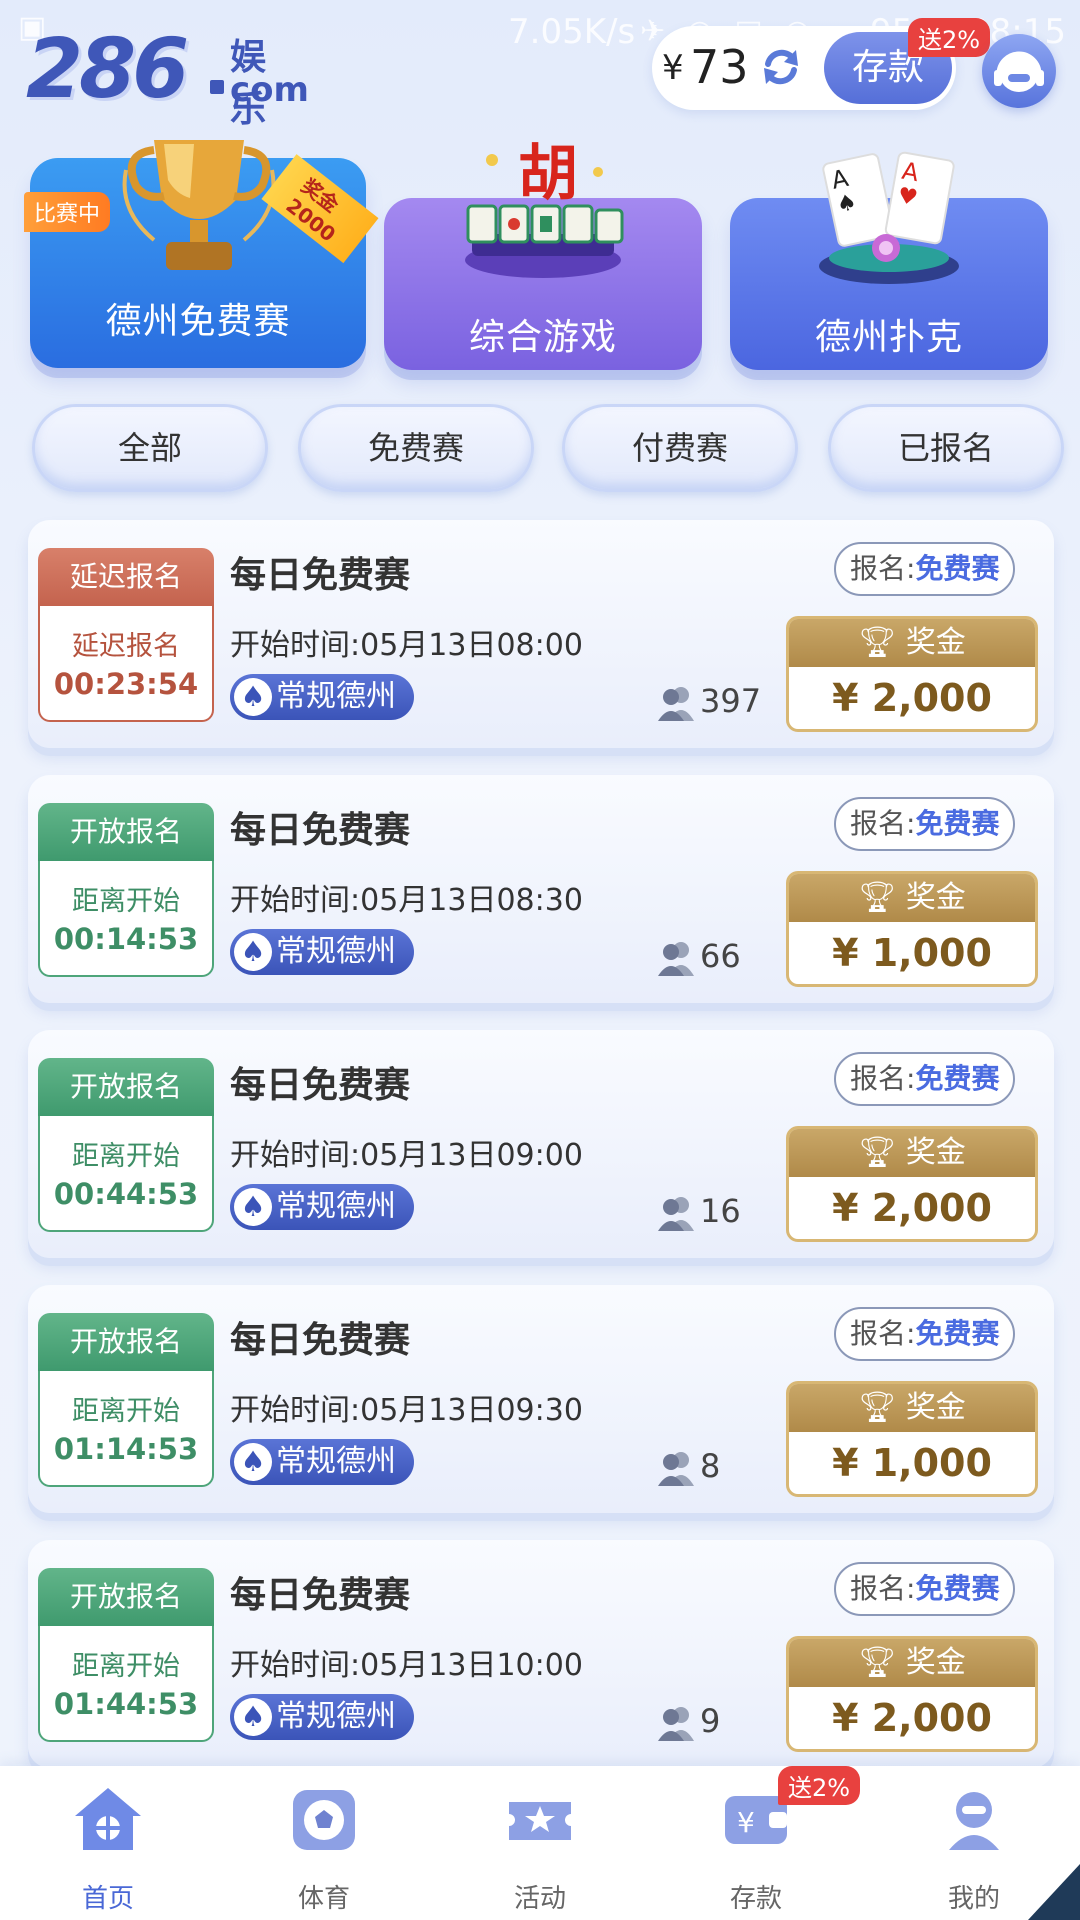 The image size is (1080, 1920). I want to click on countdown-box: 距离开始 01:44:53, so click(126, 1684).